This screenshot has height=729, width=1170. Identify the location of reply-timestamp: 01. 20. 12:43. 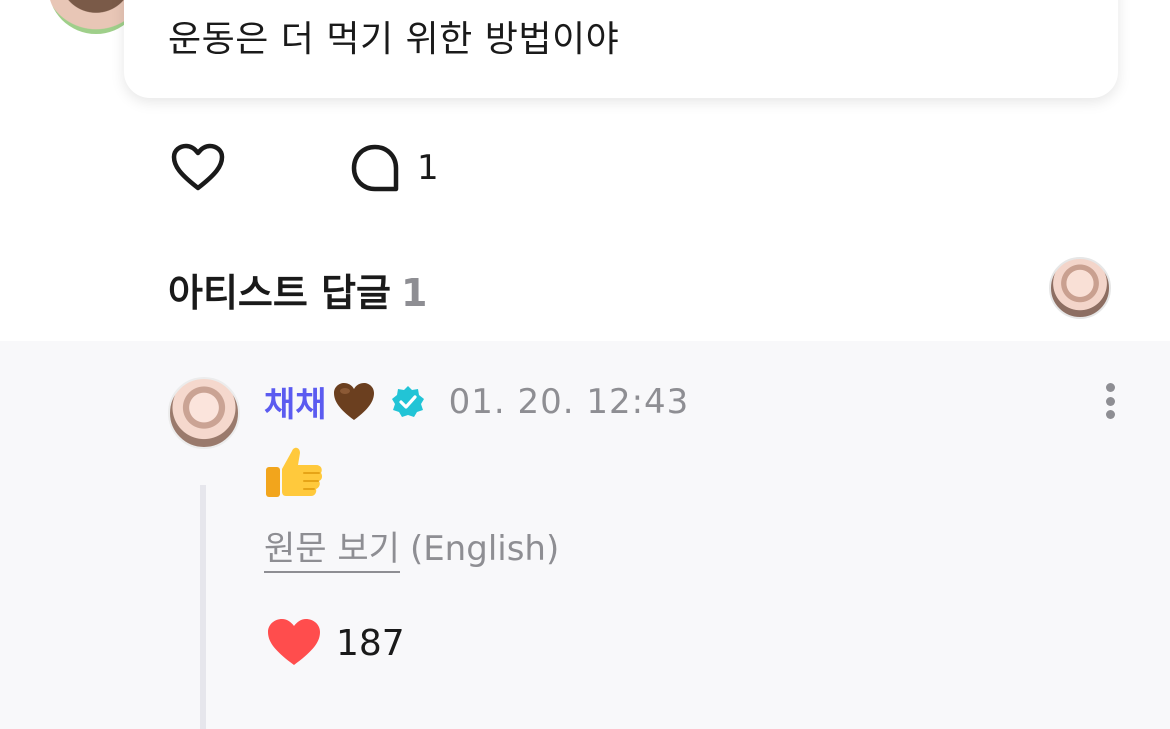
(569, 401).